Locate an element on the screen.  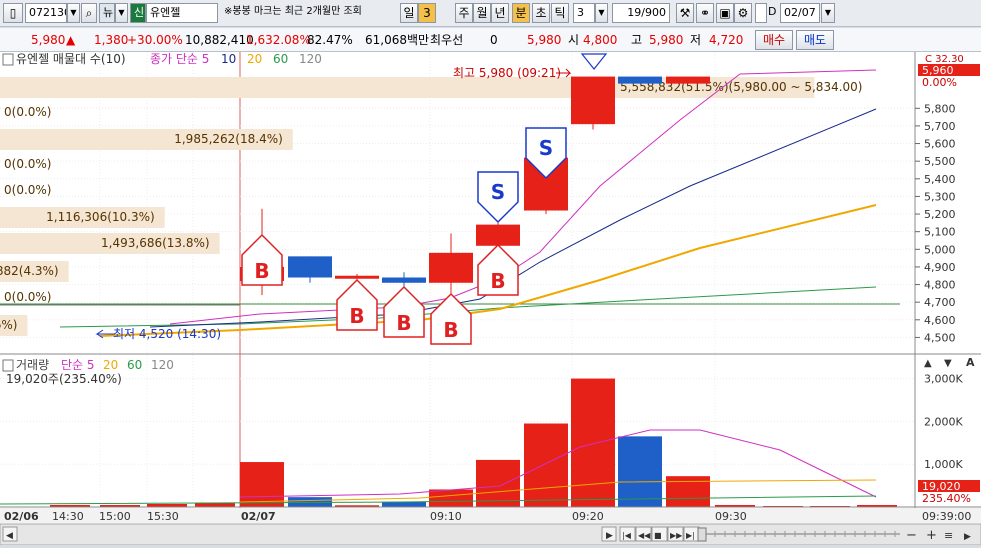
period-second: 초 is located at coordinates (541, 13).